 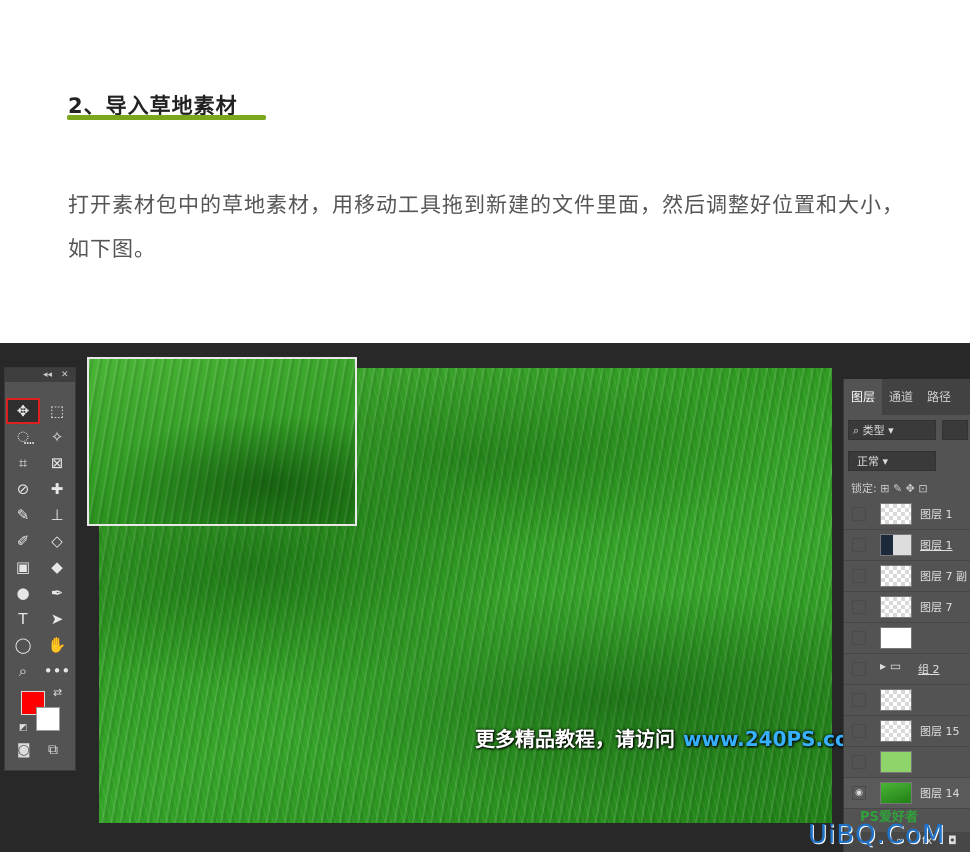 I want to click on more-tools-icon: •••, so click(x=57, y=671).